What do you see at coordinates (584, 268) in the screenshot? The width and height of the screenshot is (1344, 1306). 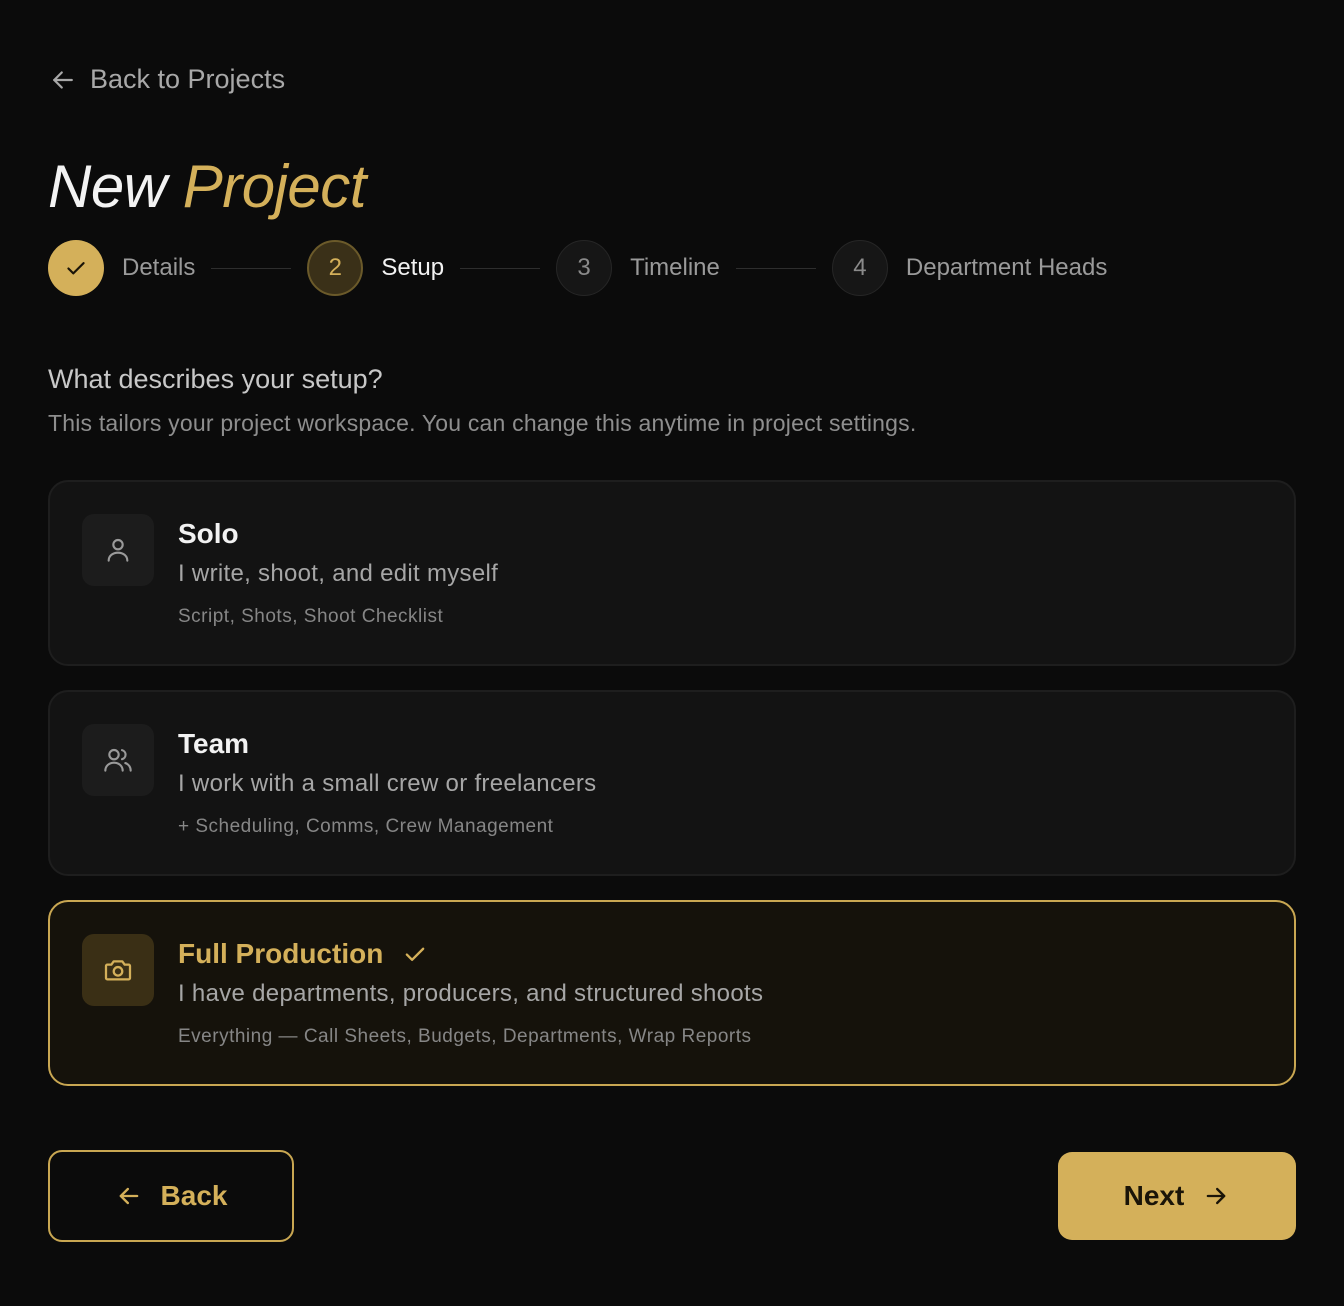 I see `step-3-circle: 3` at bounding box center [584, 268].